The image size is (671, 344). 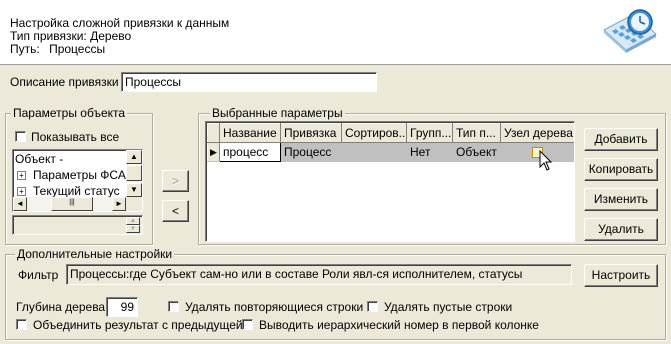 I want to click on show-all-checkbox, so click(x=20, y=136).